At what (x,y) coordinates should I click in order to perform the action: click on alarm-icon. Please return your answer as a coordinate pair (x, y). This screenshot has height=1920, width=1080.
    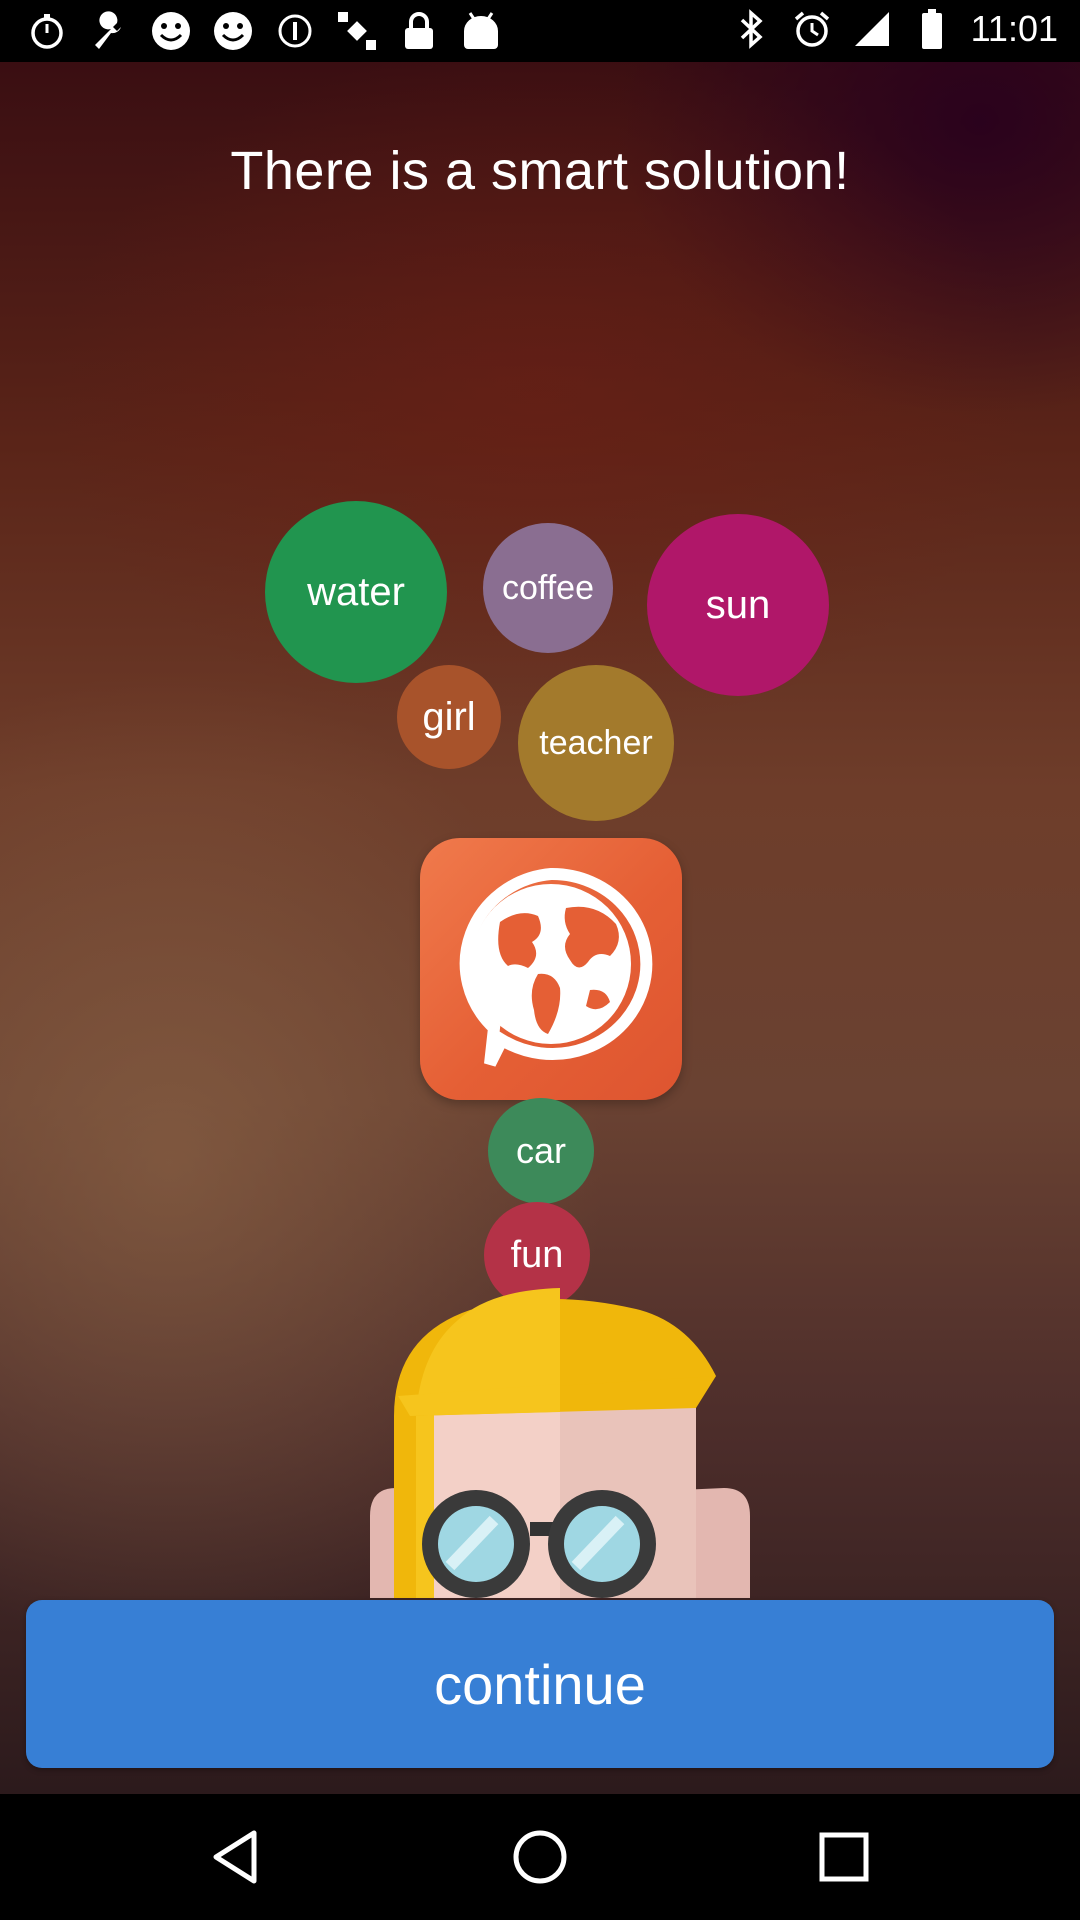
    Looking at the image, I should click on (812, 29).